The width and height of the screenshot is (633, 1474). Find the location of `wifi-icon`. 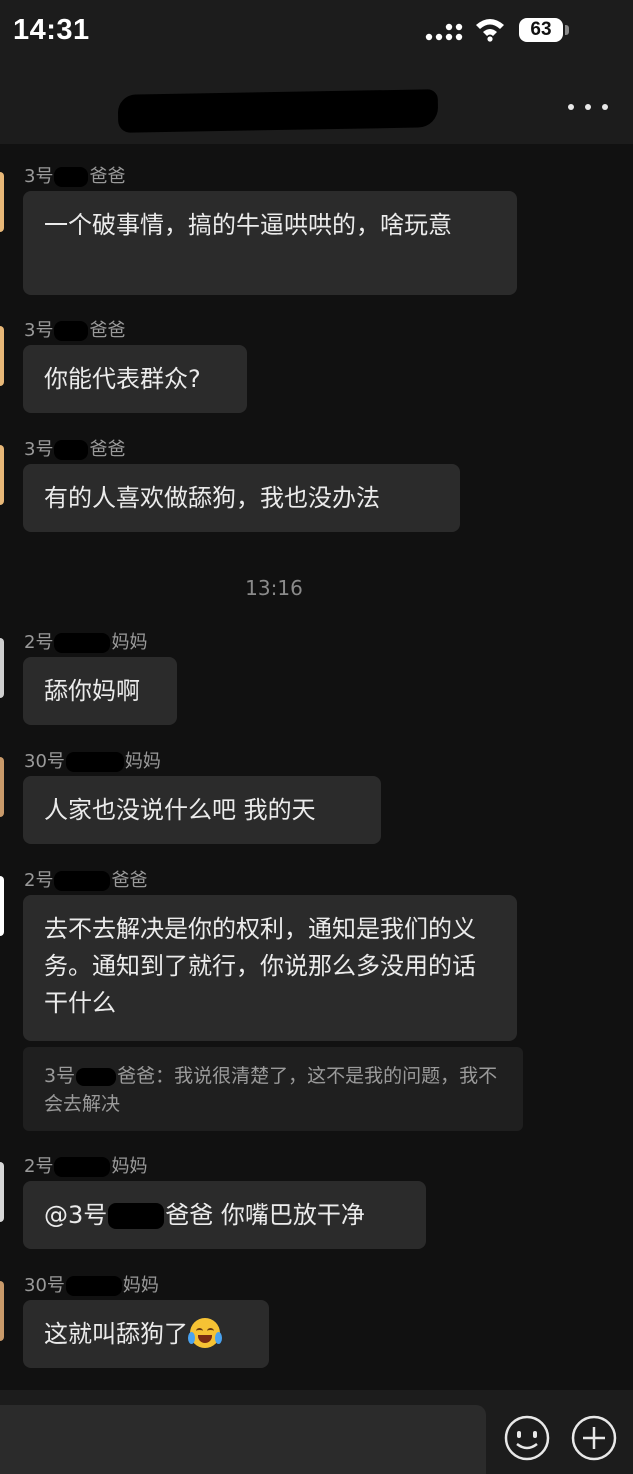

wifi-icon is located at coordinates (490, 30).